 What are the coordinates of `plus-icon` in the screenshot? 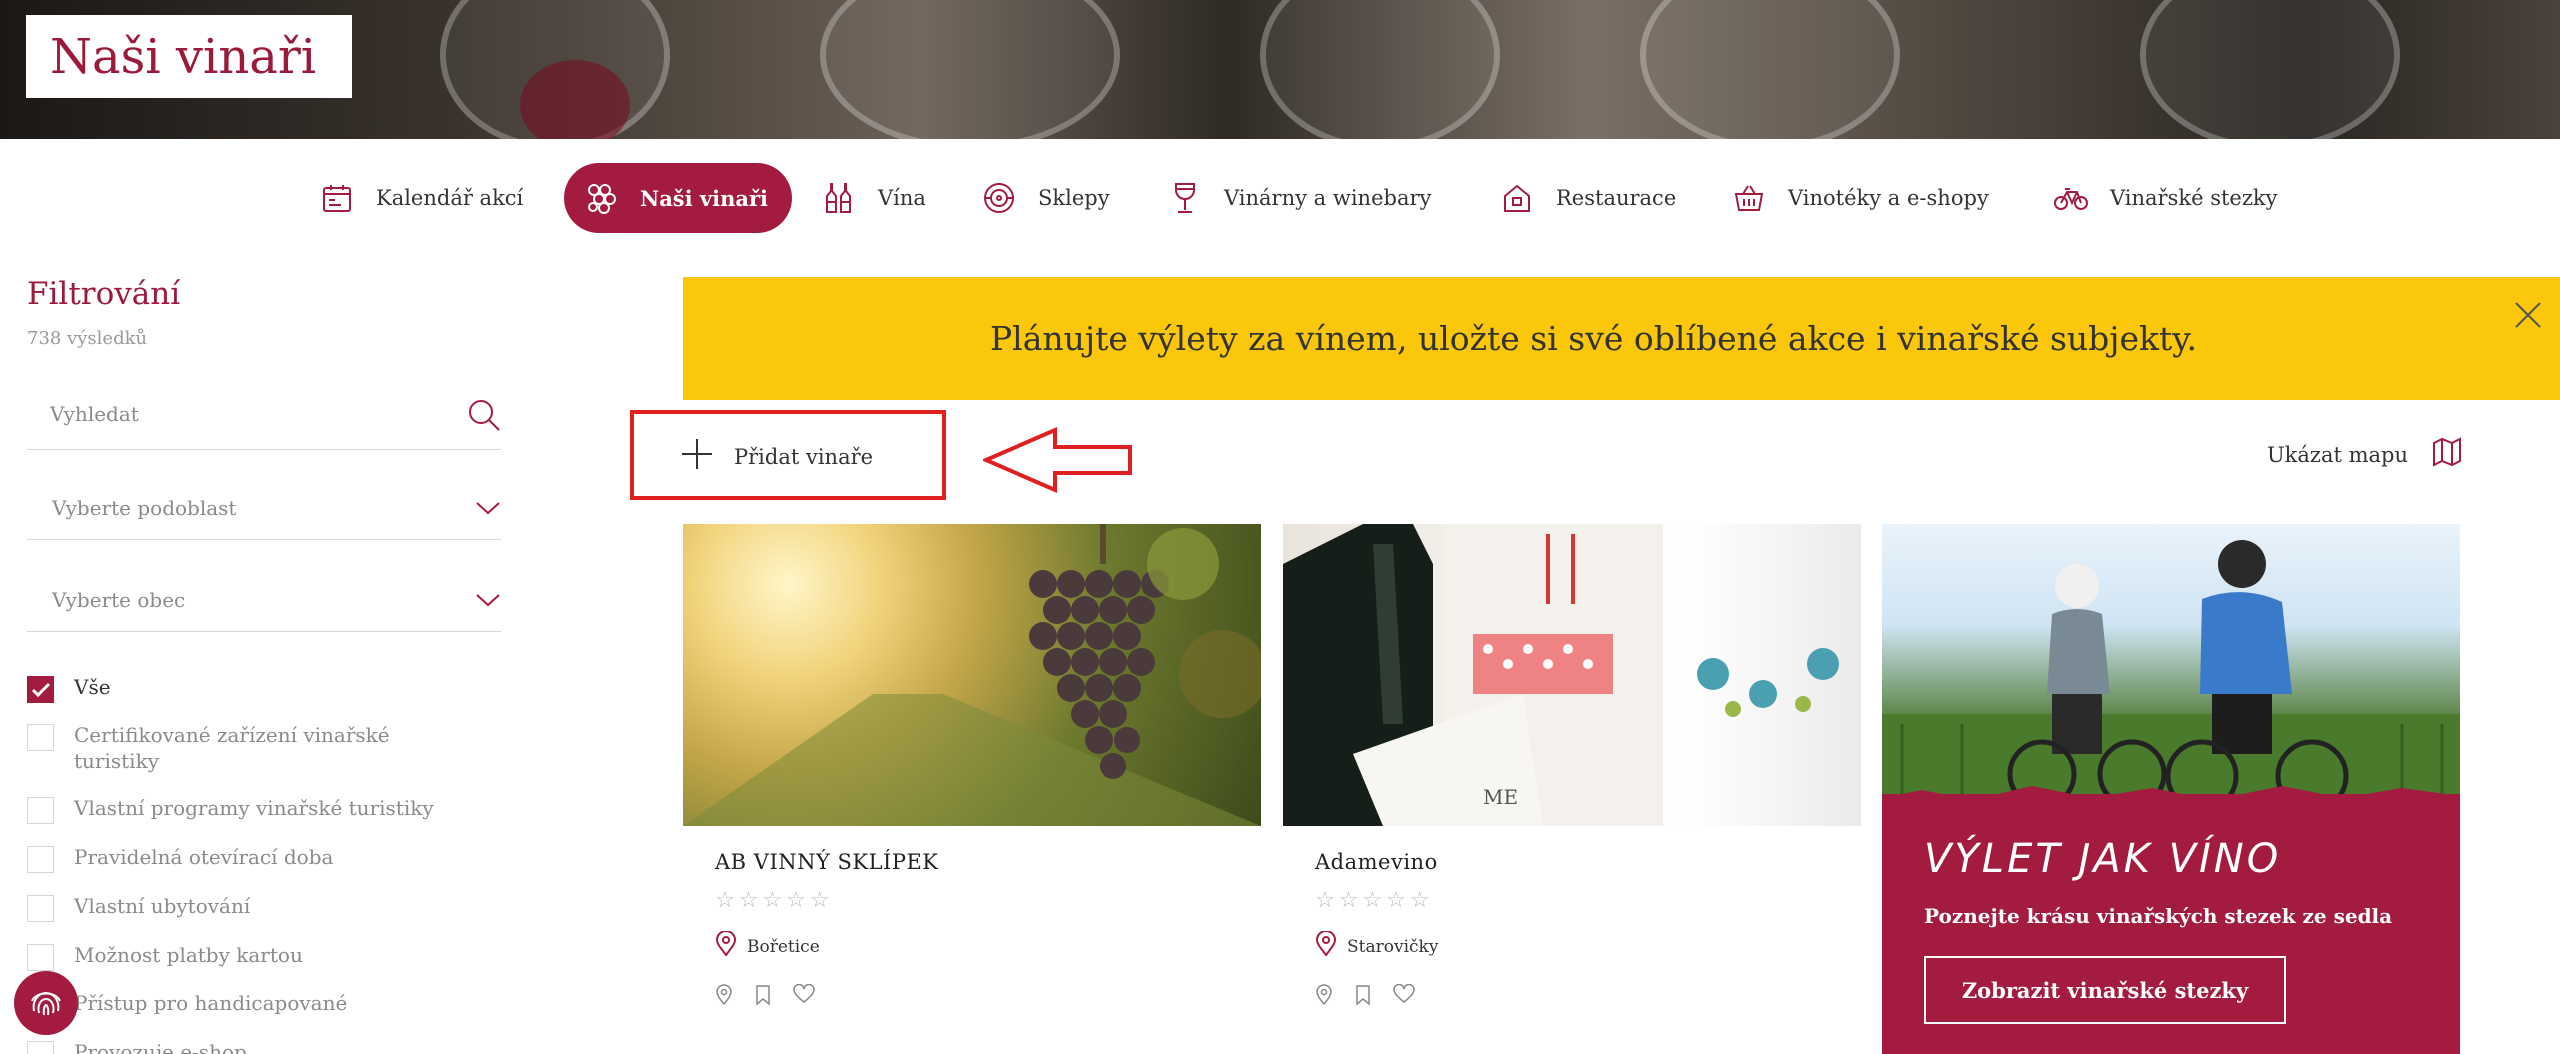 It's located at (697, 456).